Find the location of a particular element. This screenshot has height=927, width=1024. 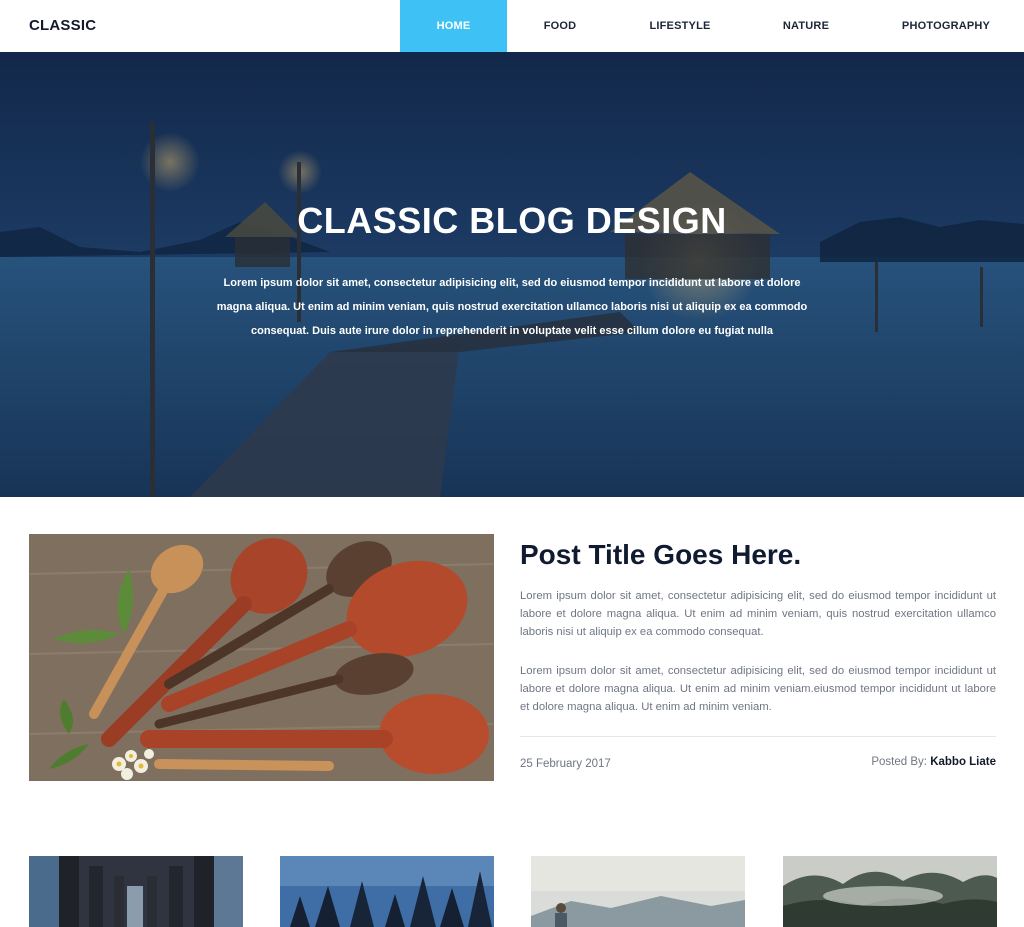

thumbnail-foggy-forest-image is located at coordinates (890, 891).